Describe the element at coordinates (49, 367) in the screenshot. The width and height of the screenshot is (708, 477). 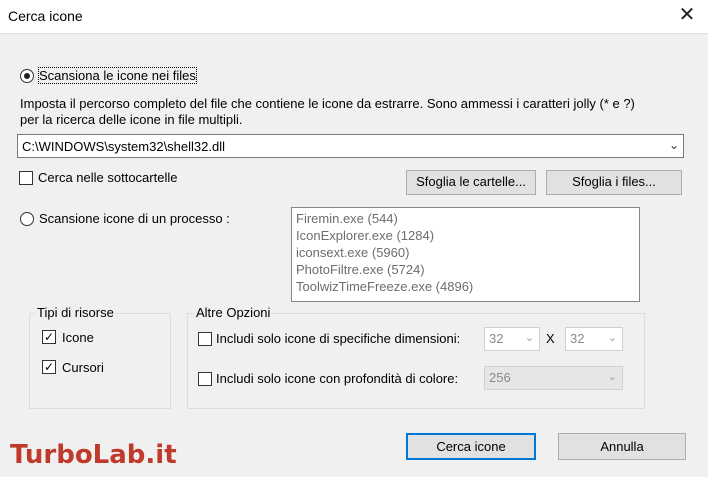
I see `cursors-checkbox: ✓` at that location.